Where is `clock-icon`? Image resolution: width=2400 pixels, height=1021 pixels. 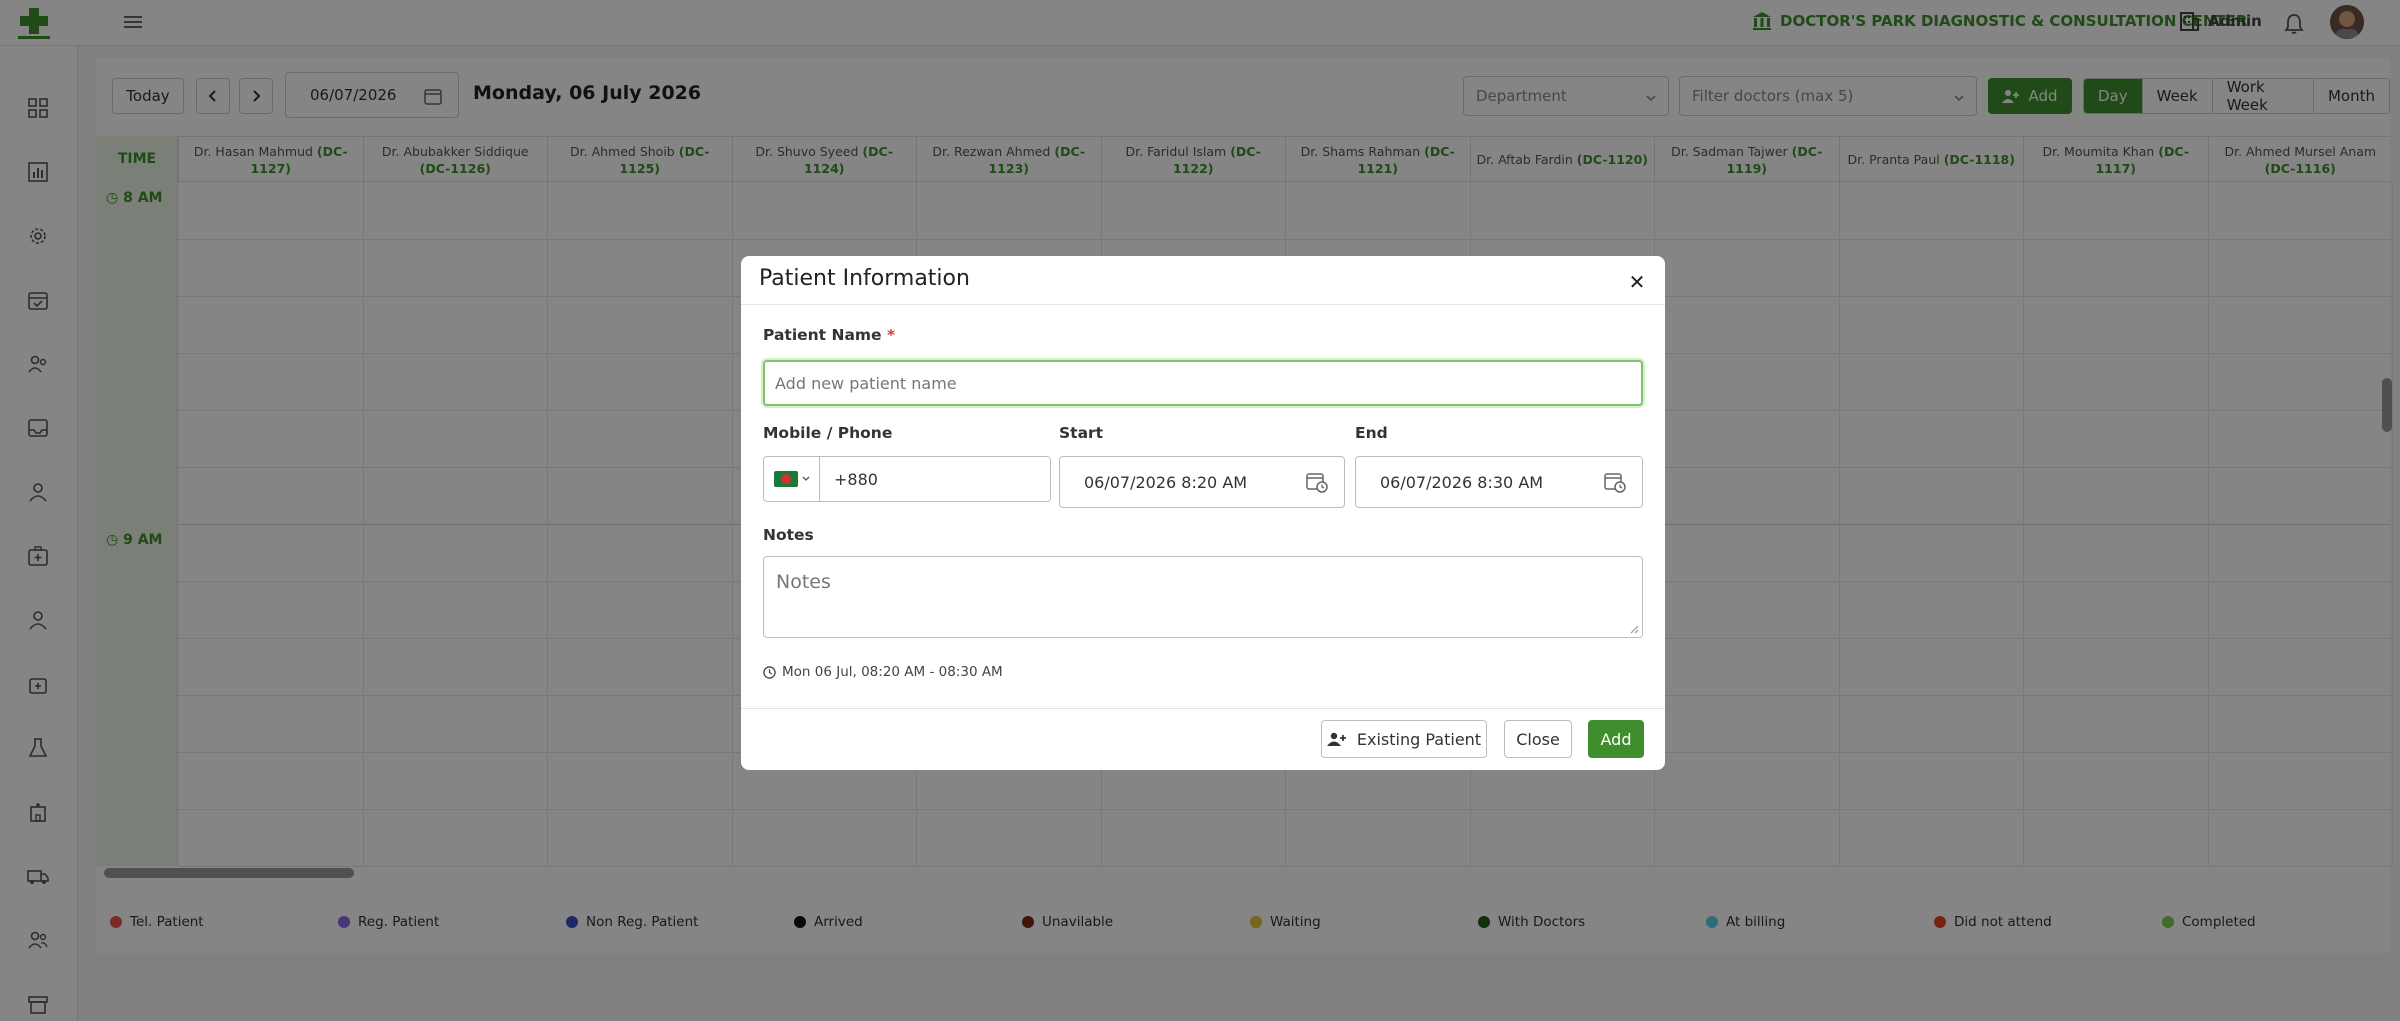 clock-icon is located at coordinates (769, 672).